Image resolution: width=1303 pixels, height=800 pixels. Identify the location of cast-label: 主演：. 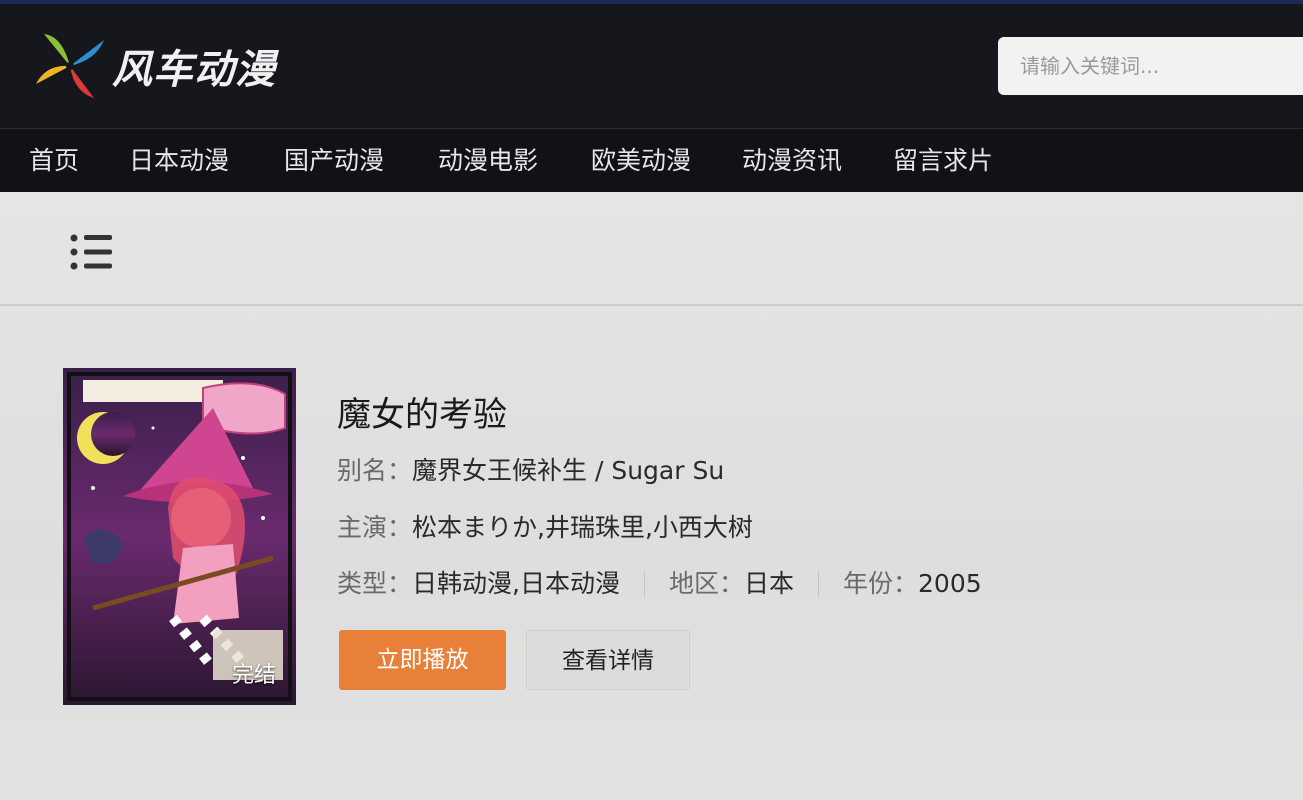
(375, 527).